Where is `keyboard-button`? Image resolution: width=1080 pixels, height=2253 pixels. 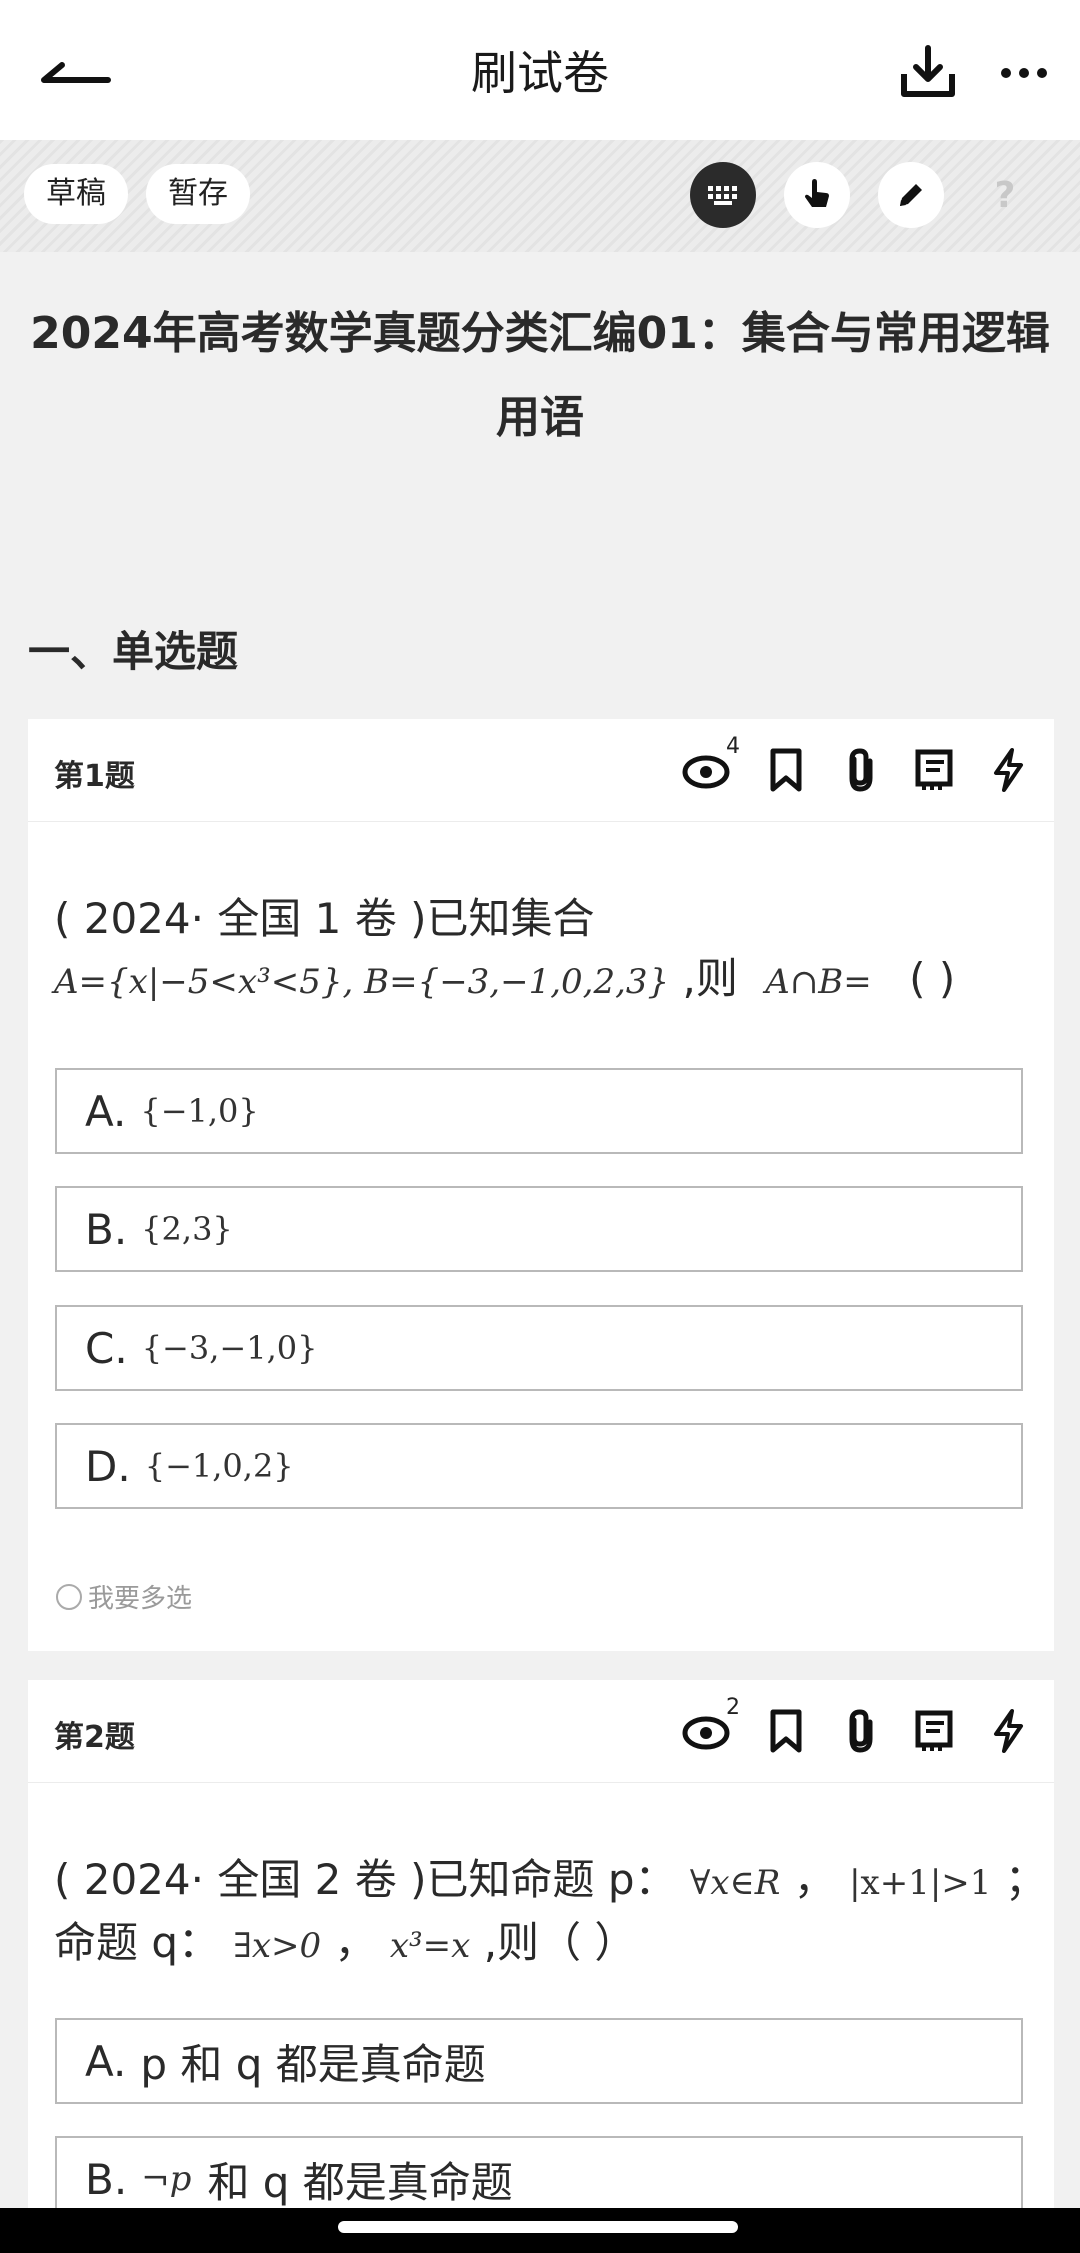 keyboard-button is located at coordinates (723, 195).